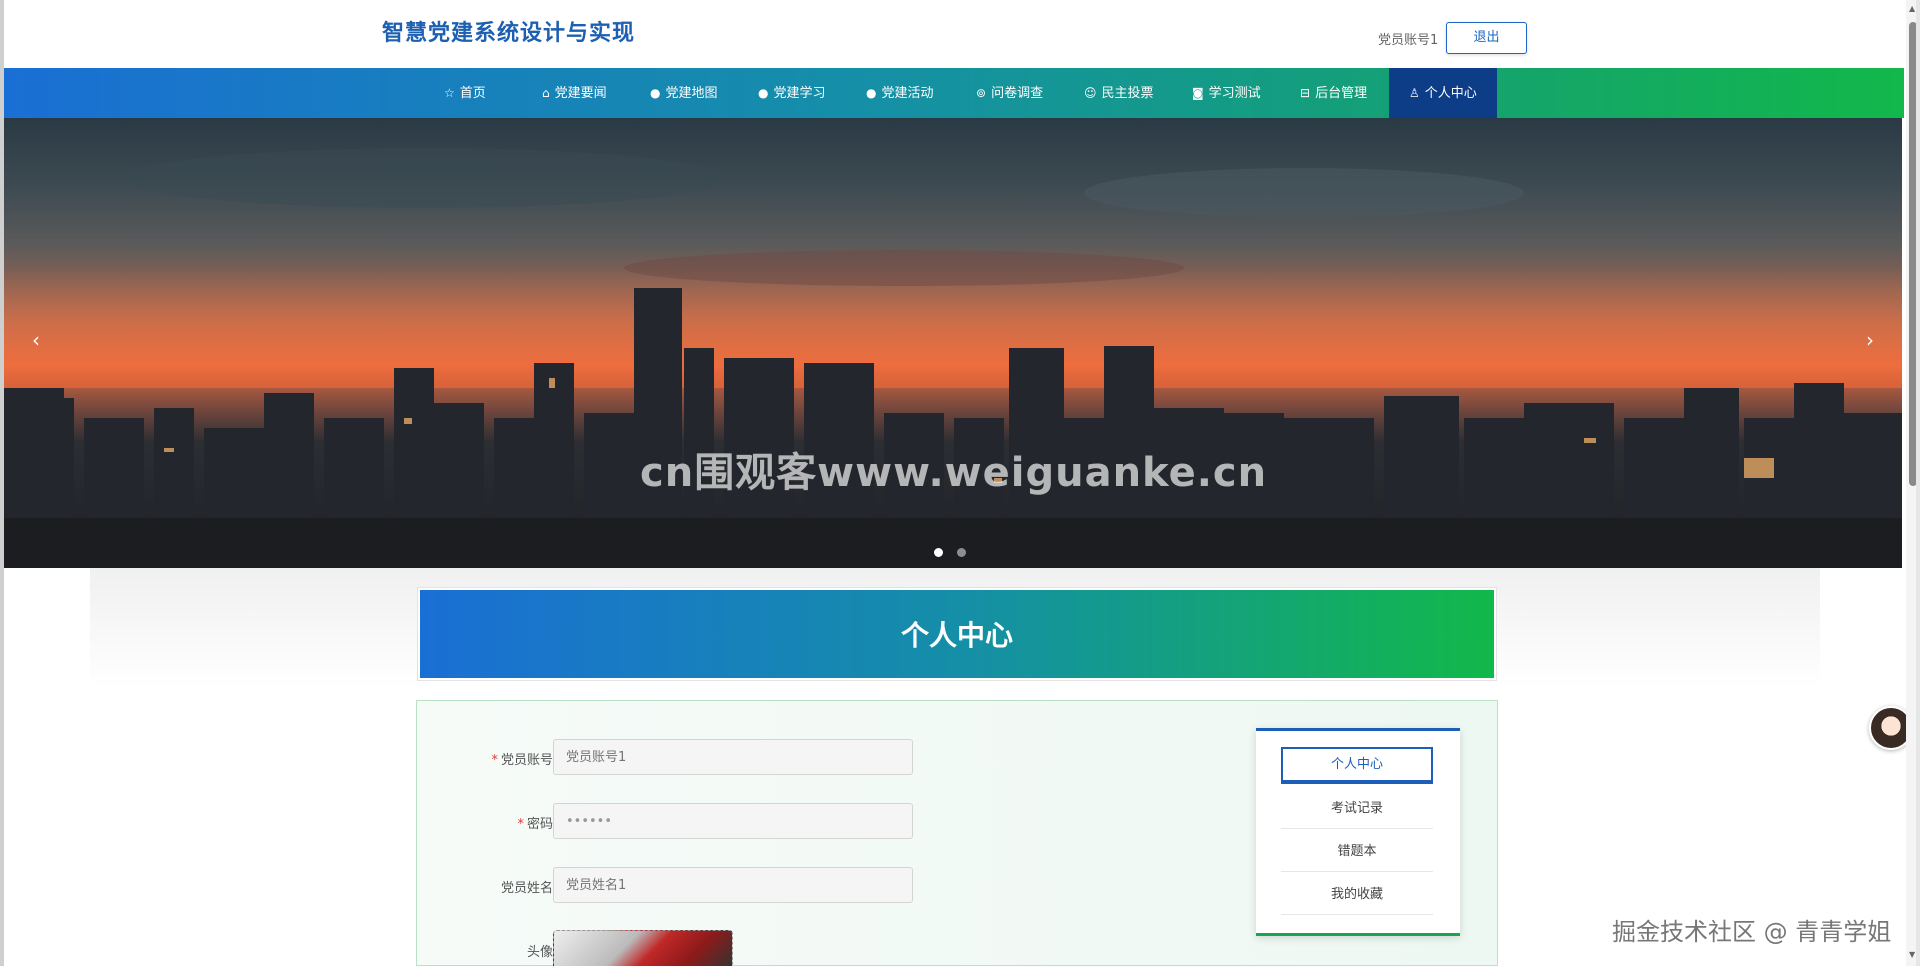 The width and height of the screenshot is (1920, 966). I want to click on side-menu-item-profile: 个人中心, so click(1357, 764).